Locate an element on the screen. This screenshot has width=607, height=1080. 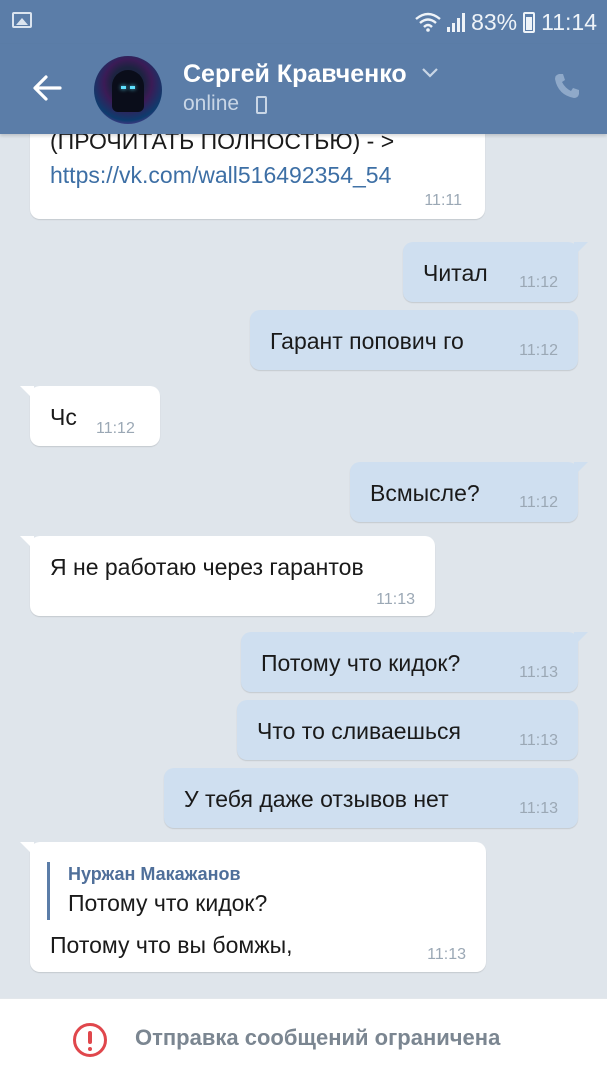
message-text: Я не работаю через гарантов is located at coordinates (207, 567).